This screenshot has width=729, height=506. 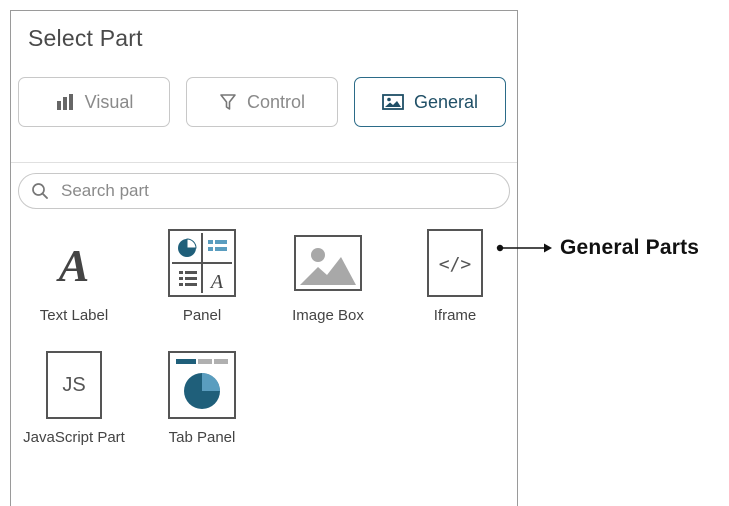 I want to click on part-image-box: Image Box, so click(x=328, y=279).